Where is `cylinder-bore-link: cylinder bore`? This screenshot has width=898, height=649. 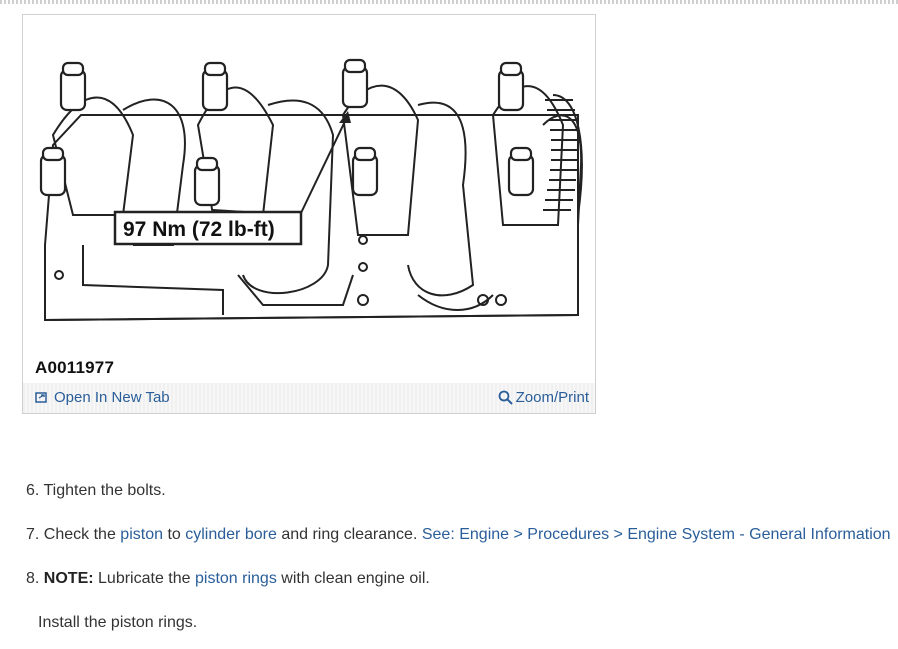 cylinder-bore-link: cylinder bore is located at coordinates (231, 534).